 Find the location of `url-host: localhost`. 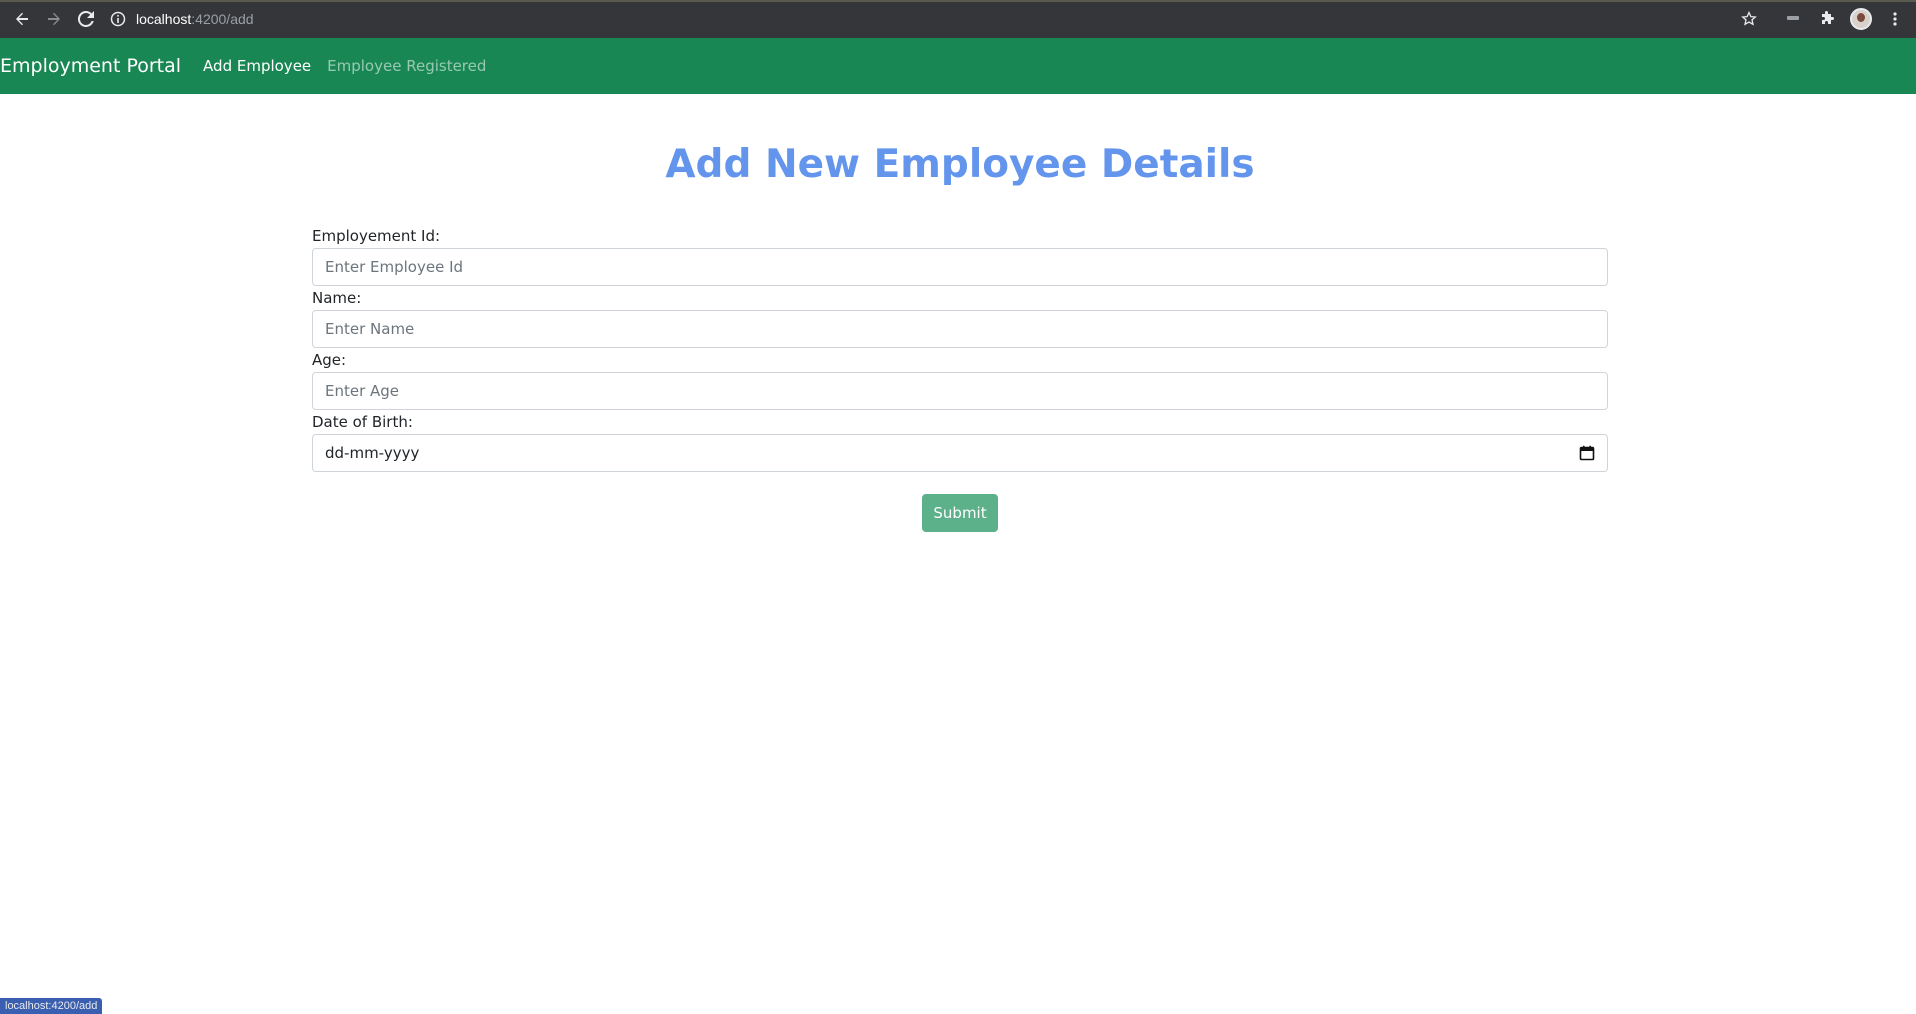

url-host: localhost is located at coordinates (164, 19).